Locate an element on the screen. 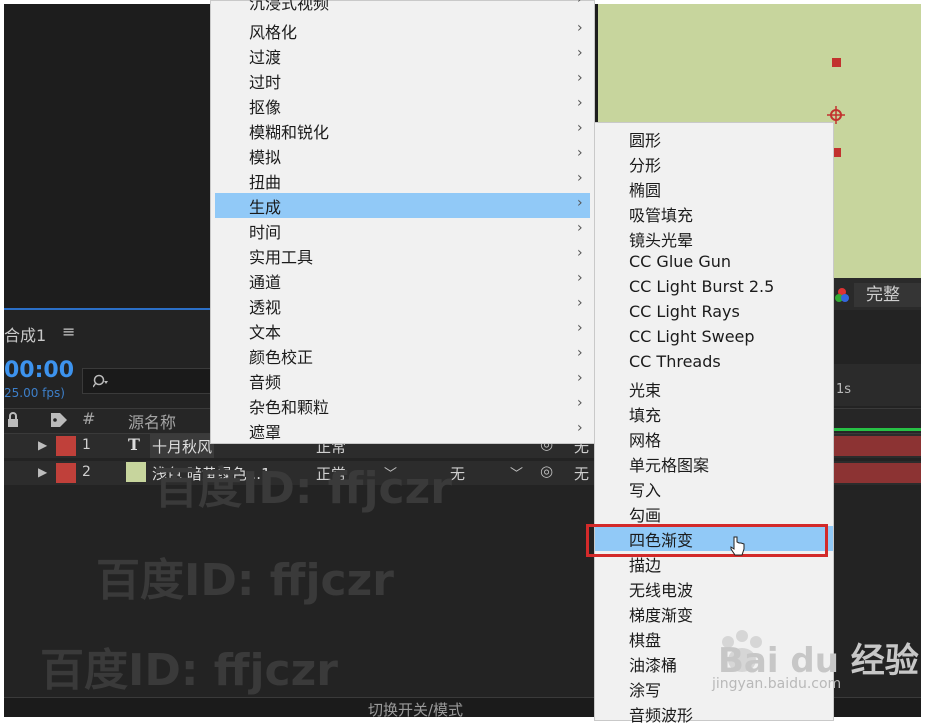  text-layer-icon: T is located at coordinates (134, 444).